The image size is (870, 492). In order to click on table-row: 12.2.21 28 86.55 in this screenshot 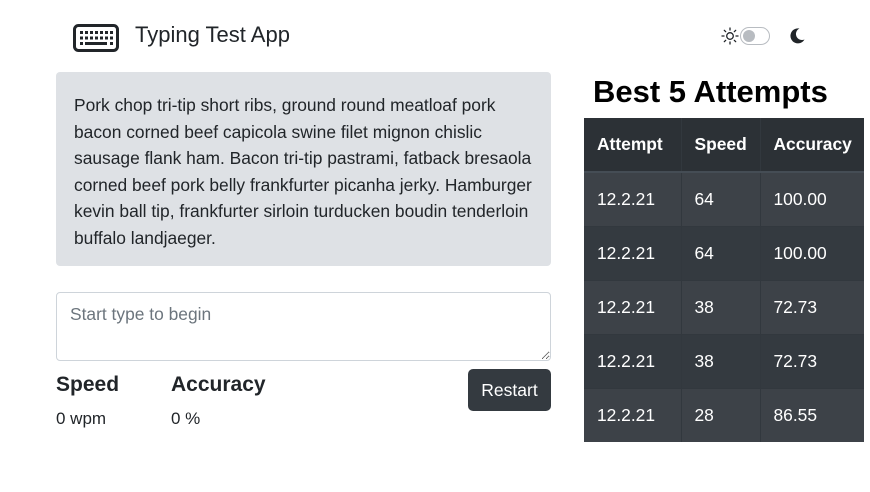, I will do `click(724, 415)`.